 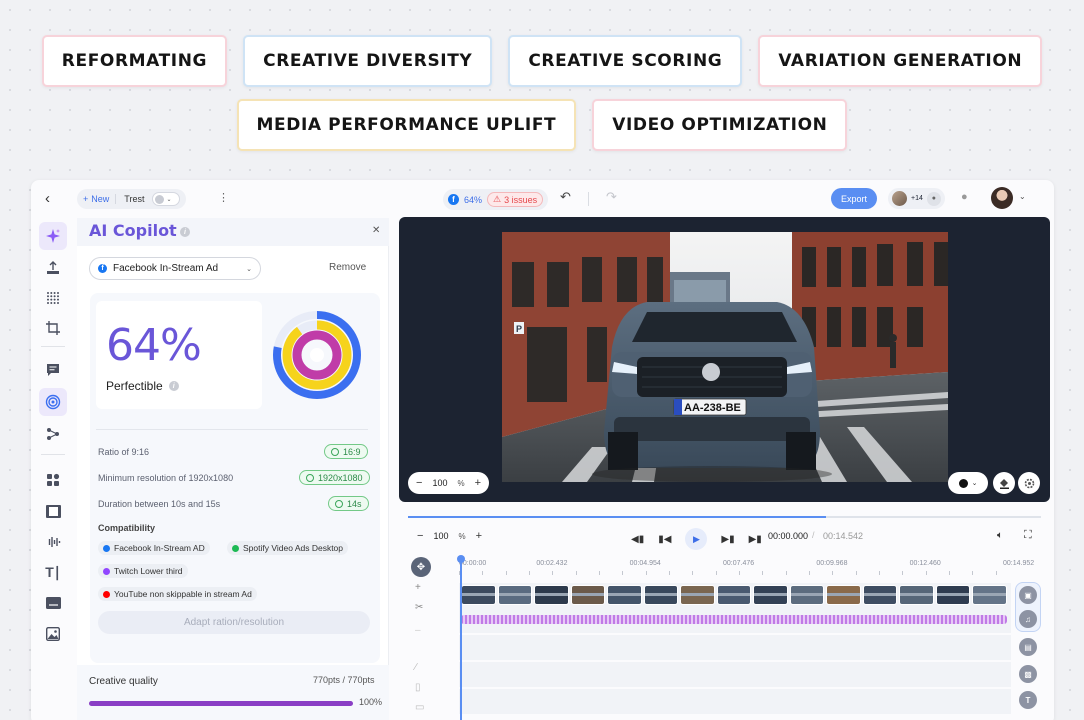 I want to click on collaborators: +14 ●, so click(x=916, y=198).